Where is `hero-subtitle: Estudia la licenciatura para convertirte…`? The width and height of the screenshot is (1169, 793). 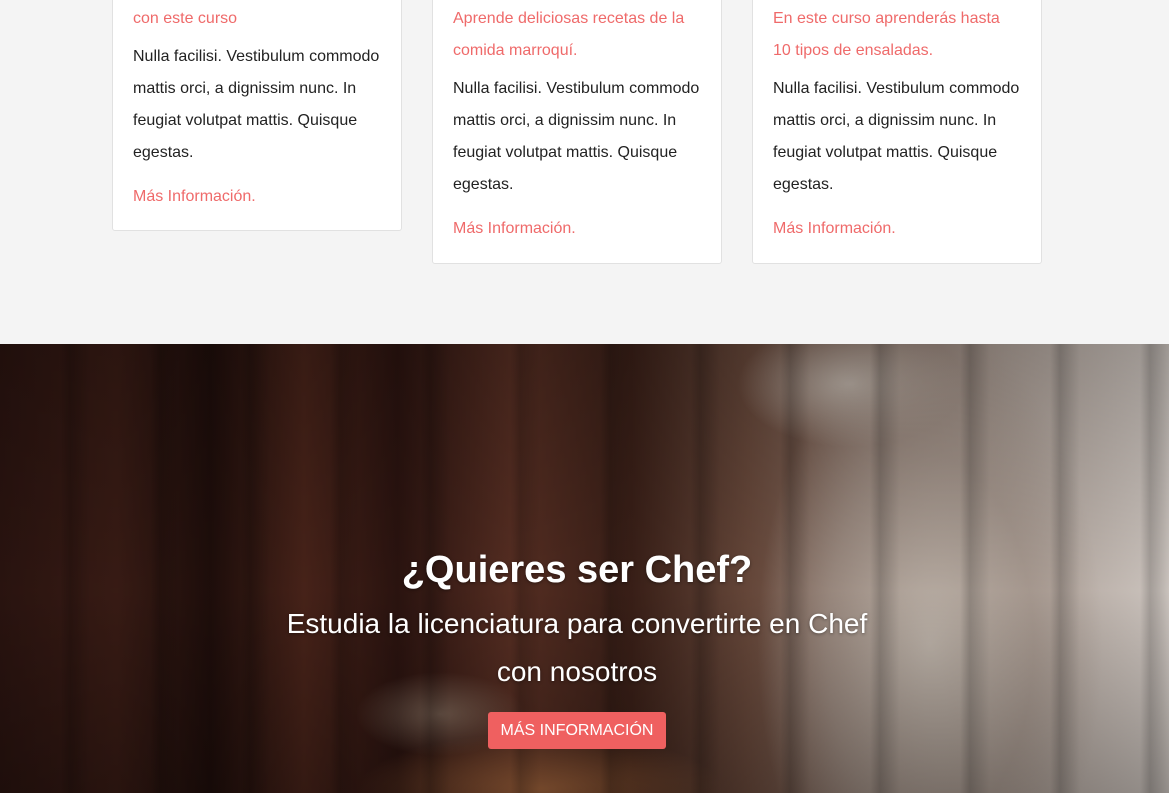 hero-subtitle: Estudia la licenciatura para convertirte… is located at coordinates (577, 647).